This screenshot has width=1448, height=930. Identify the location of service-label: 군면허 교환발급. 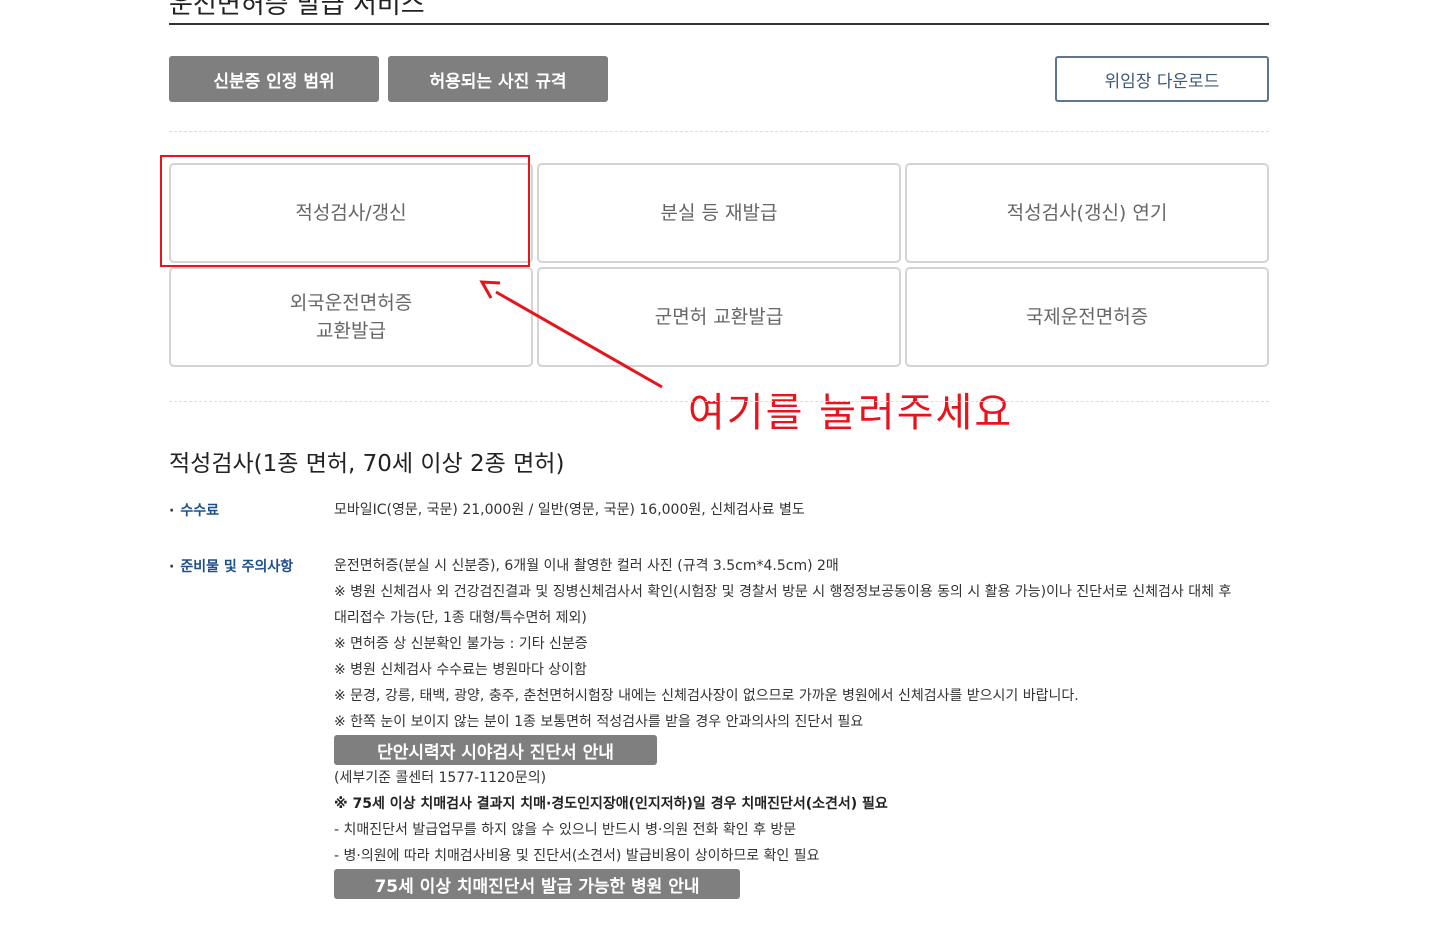
(719, 317).